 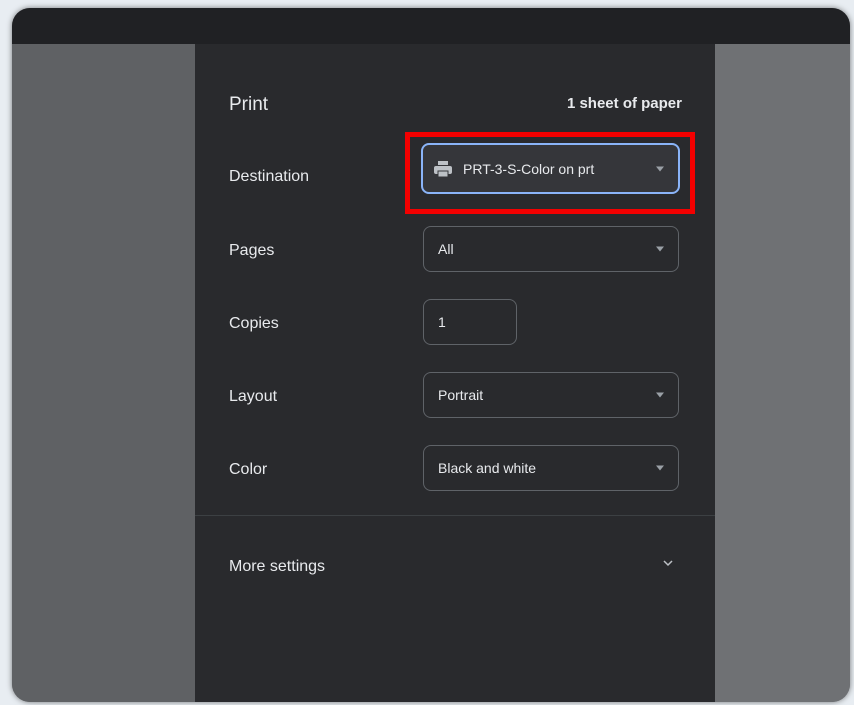 What do you see at coordinates (446, 249) in the screenshot?
I see `pages-value: All` at bounding box center [446, 249].